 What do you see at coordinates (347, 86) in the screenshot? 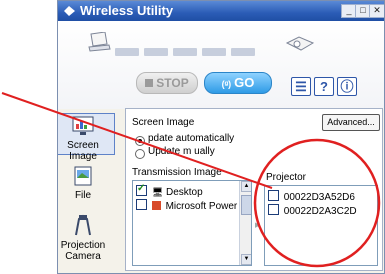
I see `info-button: ⓘ` at bounding box center [347, 86].